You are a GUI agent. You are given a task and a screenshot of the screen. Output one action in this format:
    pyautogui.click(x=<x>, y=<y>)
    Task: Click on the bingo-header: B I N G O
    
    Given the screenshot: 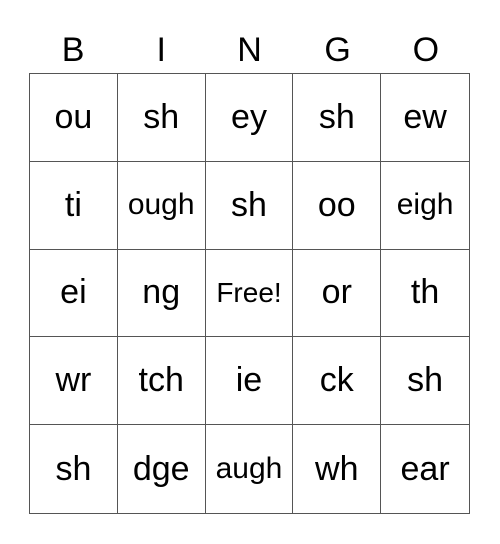 What is the action you would take?
    pyautogui.click(x=249, y=50)
    